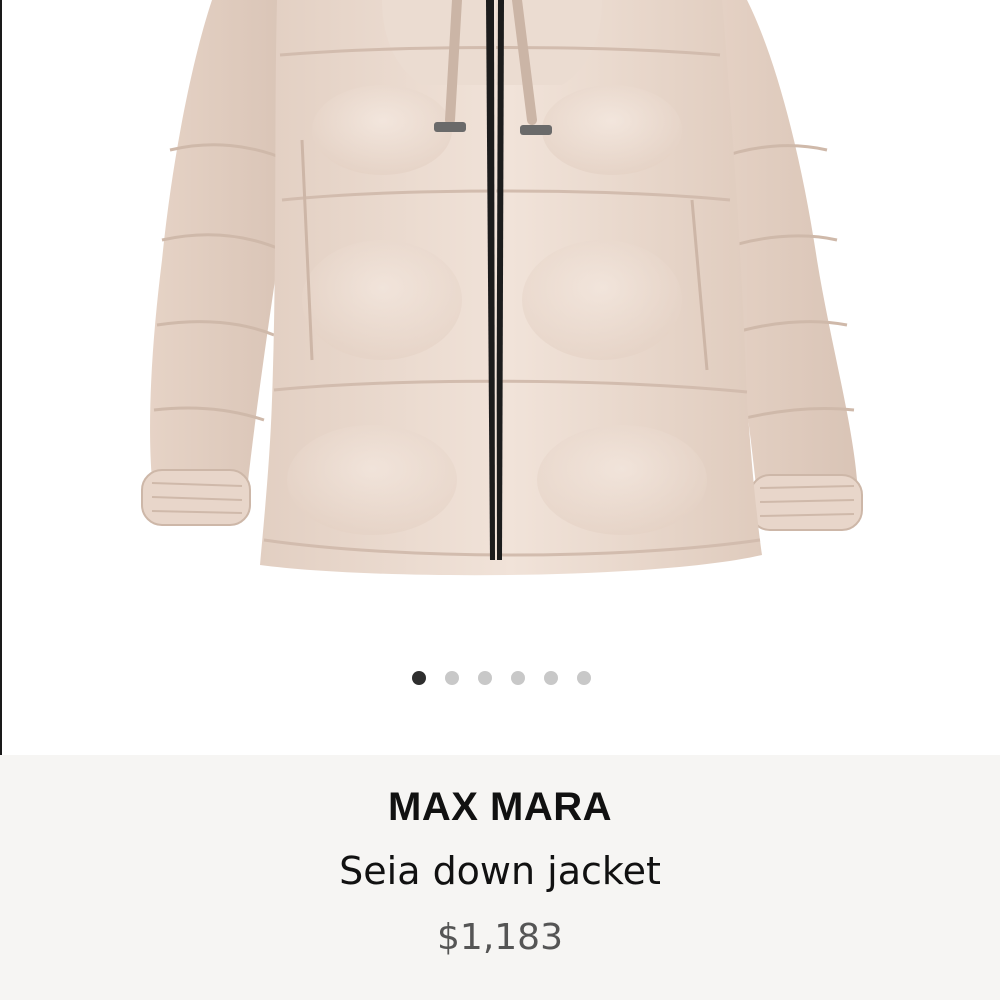  What do you see at coordinates (501, 678) in the screenshot?
I see `carousel-dots` at bounding box center [501, 678].